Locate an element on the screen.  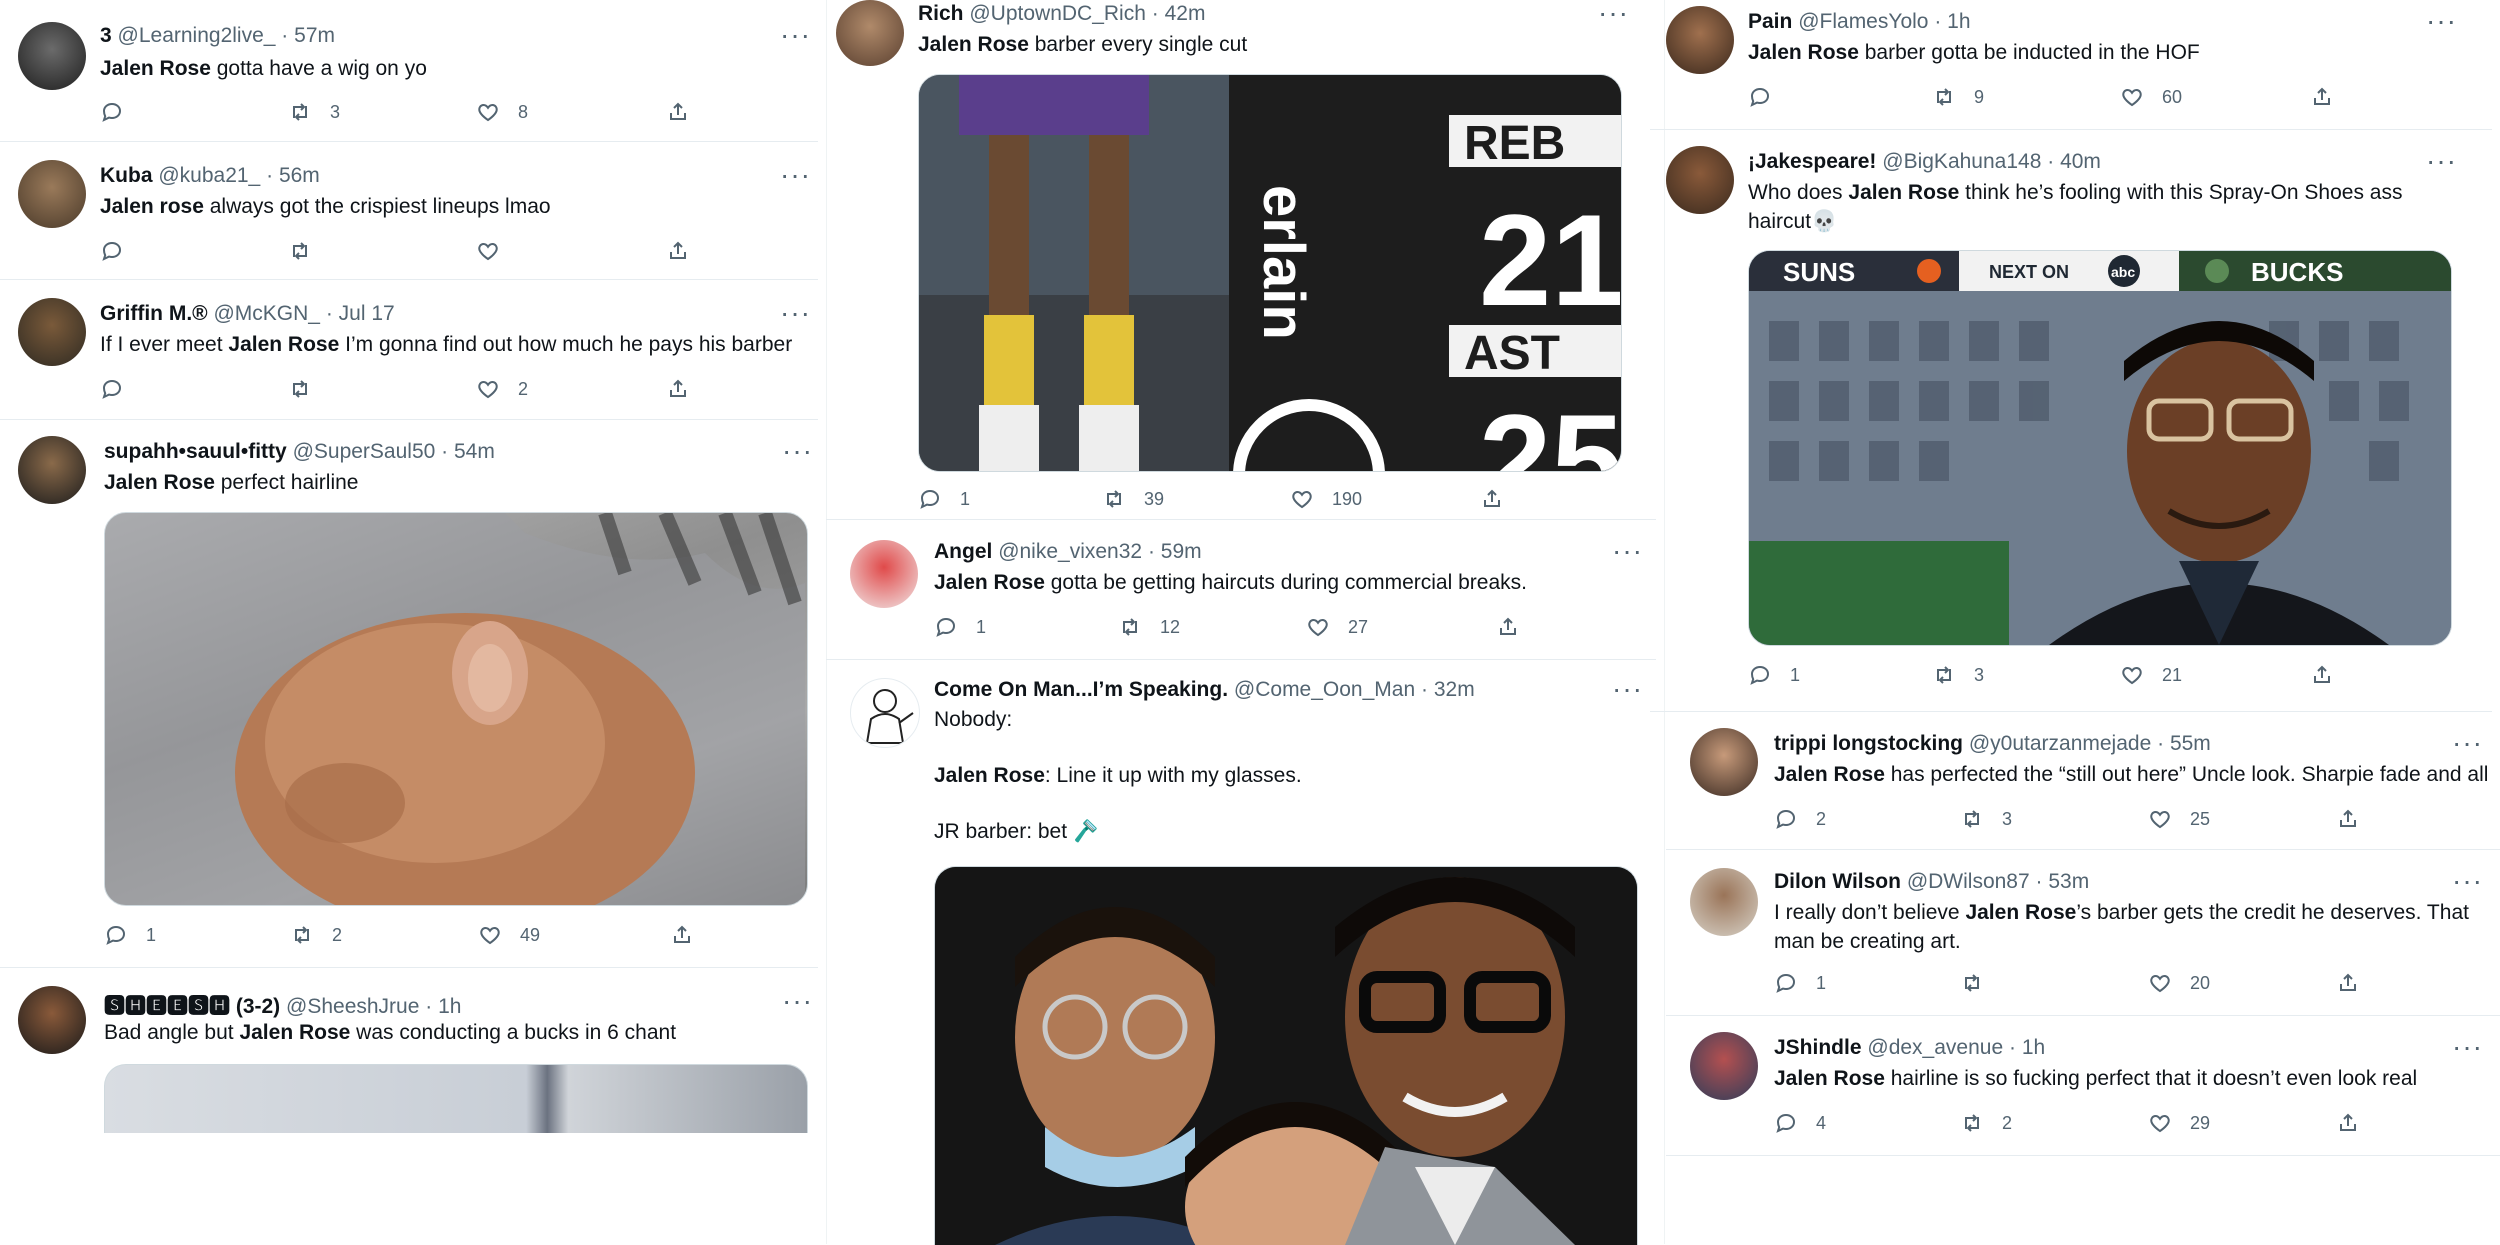
retweet-button: 39 is located at coordinates (1133, 499).